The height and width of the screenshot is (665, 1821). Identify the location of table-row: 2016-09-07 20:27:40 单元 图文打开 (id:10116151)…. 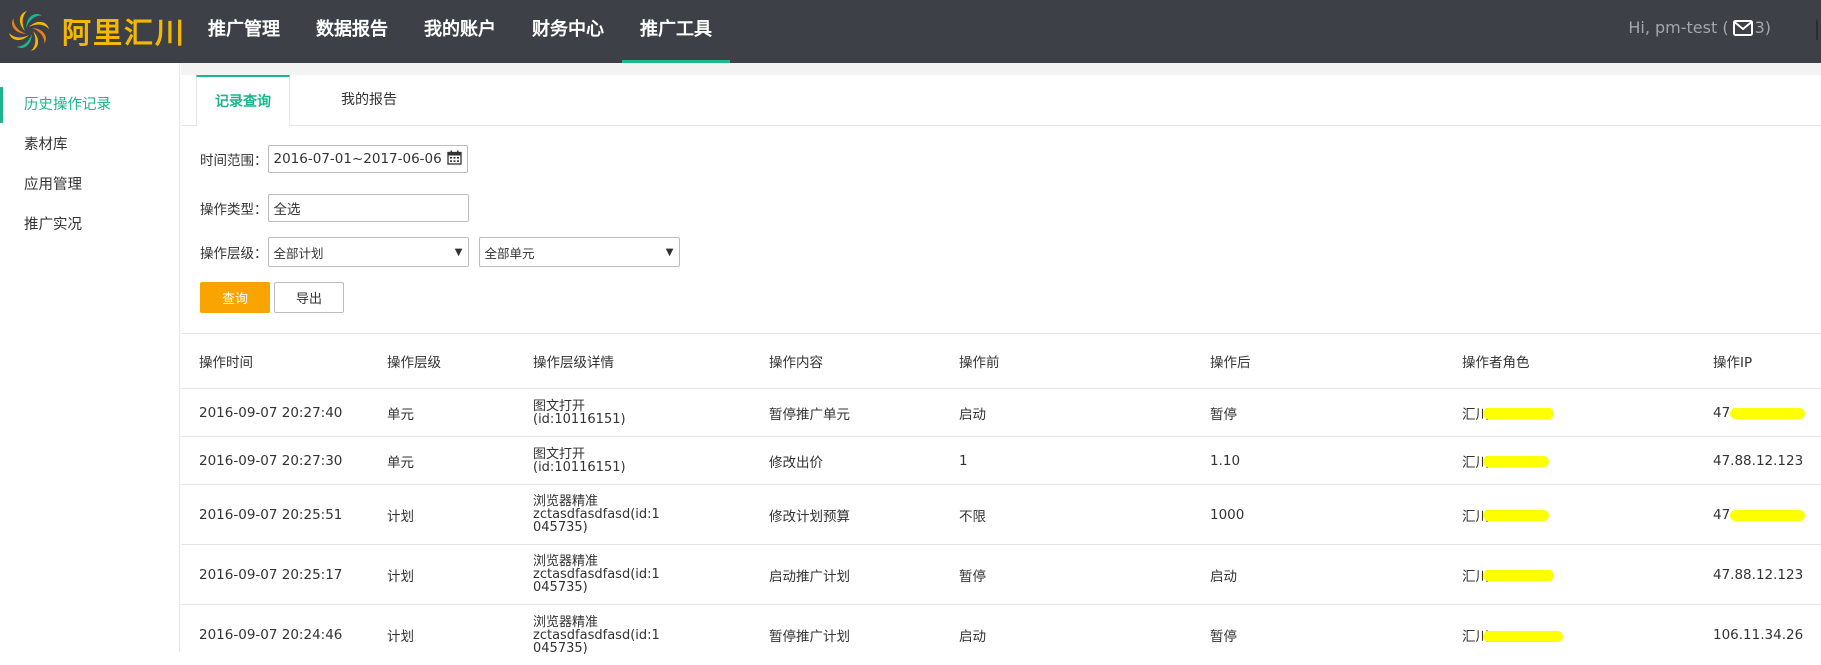
(1001, 413).